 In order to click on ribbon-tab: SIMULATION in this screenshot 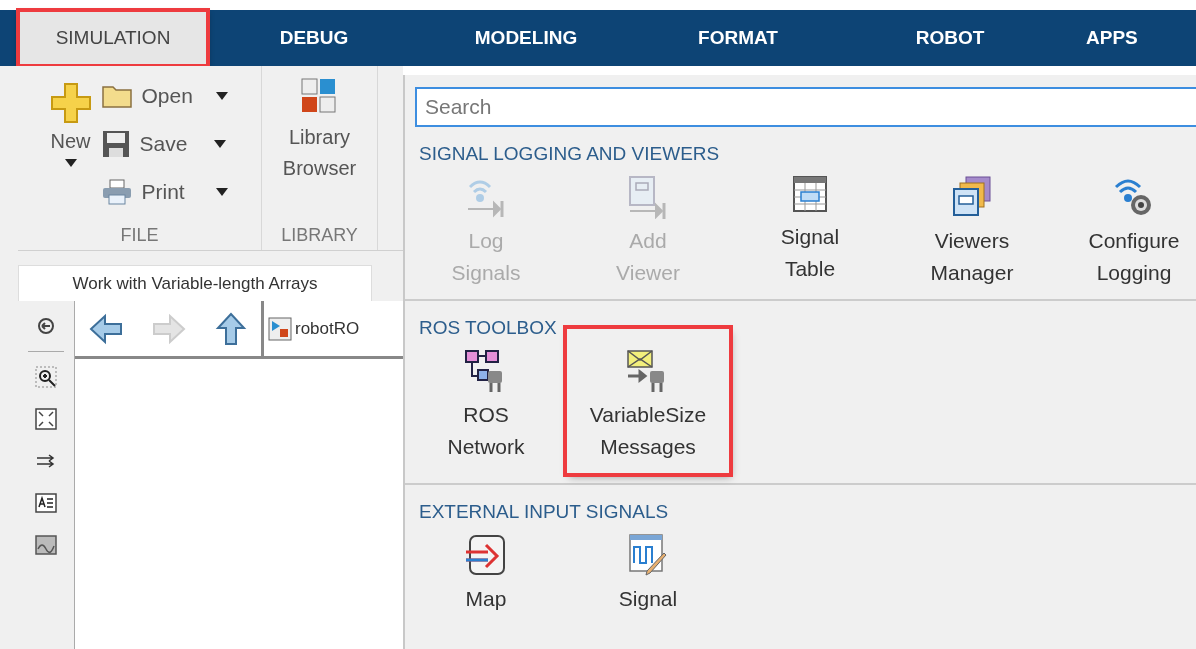, I will do `click(113, 38)`.